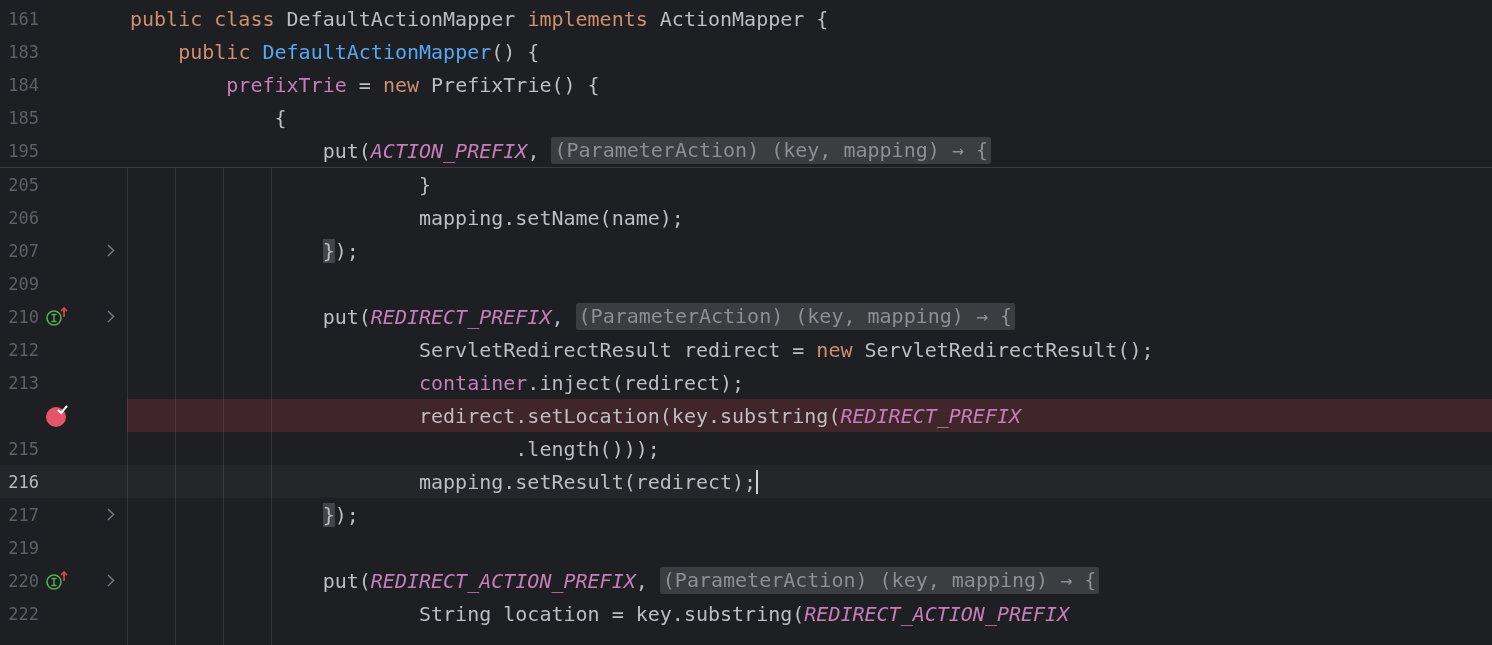 This screenshot has height=645, width=1492. I want to click on code-text: mapping.setResult(redirect);, so click(588, 481).